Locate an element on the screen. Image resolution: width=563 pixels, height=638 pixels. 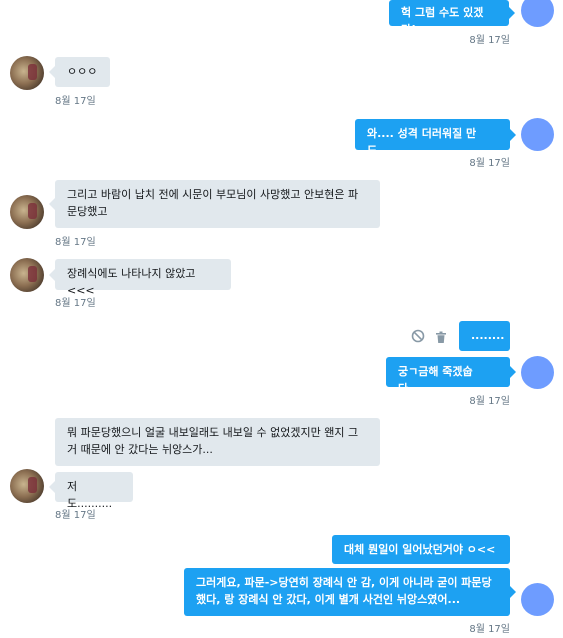
message-text: 대체 뭔일이 일어났던거야 ㅇ<< is located at coordinates (420, 549).